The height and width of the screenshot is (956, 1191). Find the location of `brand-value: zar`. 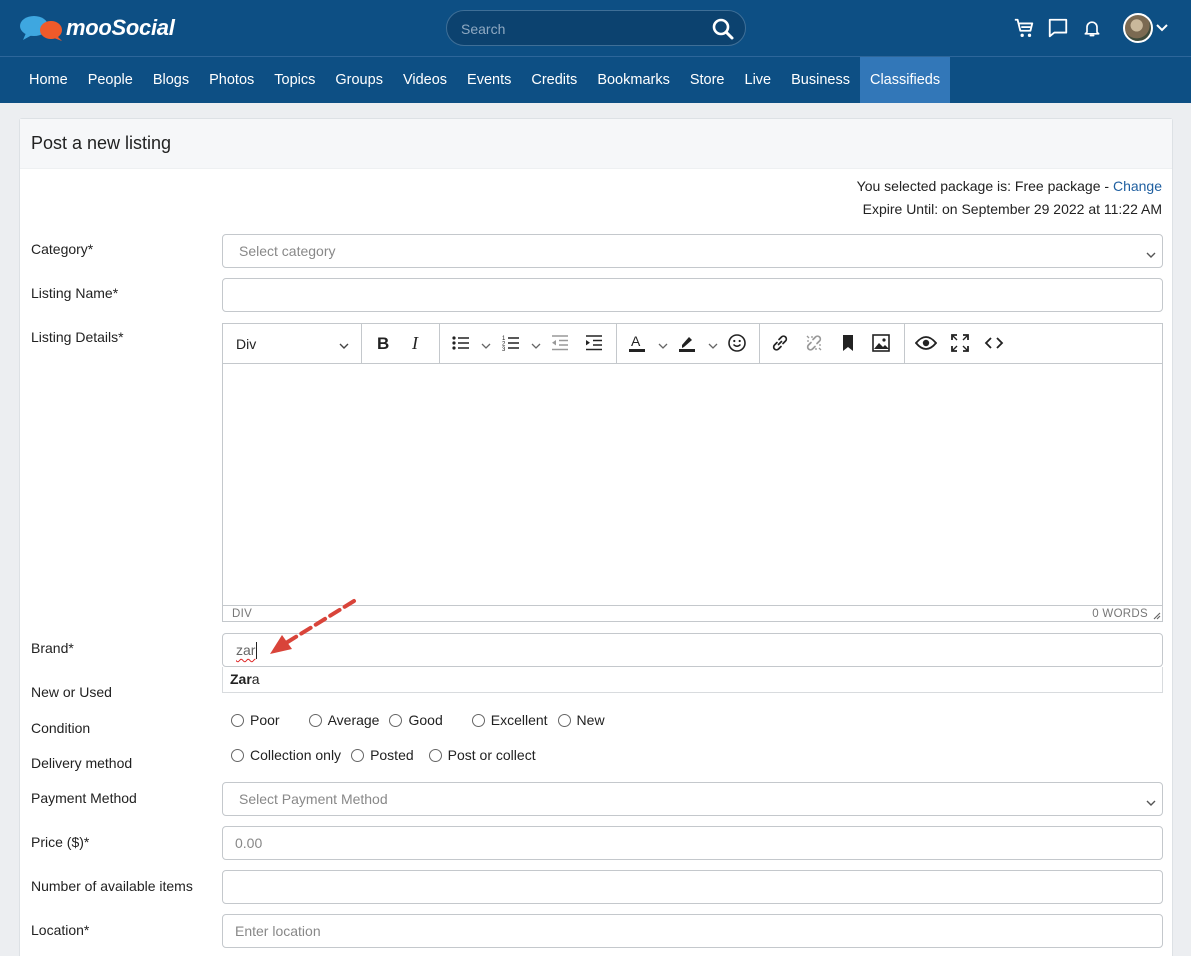

brand-value: zar is located at coordinates (246, 650).